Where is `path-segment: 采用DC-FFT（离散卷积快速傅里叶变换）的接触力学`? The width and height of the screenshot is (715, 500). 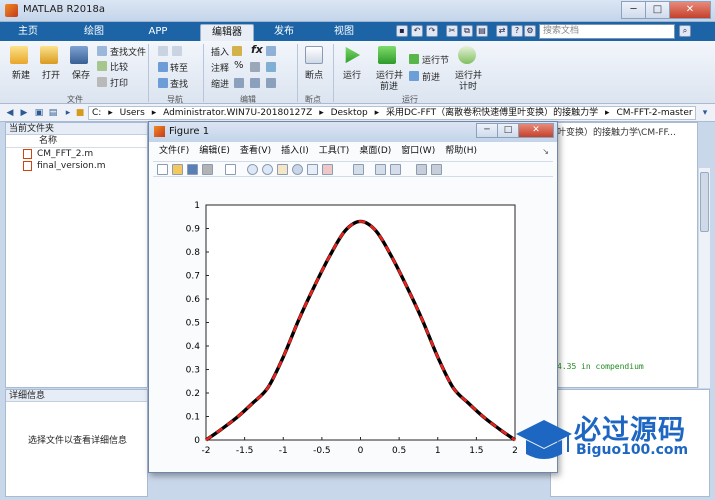
path-segment: 采用DC-FFT（离散卷积快速傅里叶变换）的接触力学 is located at coordinates (492, 113).